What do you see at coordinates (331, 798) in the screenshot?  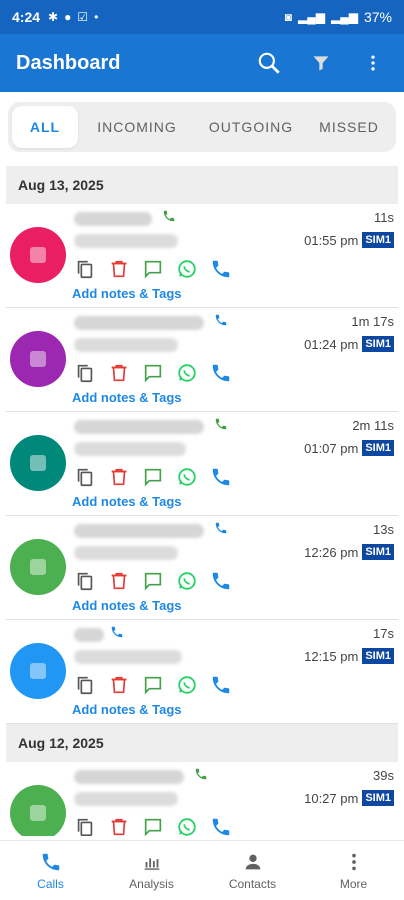 I see `call-time: 10:27 pm` at bounding box center [331, 798].